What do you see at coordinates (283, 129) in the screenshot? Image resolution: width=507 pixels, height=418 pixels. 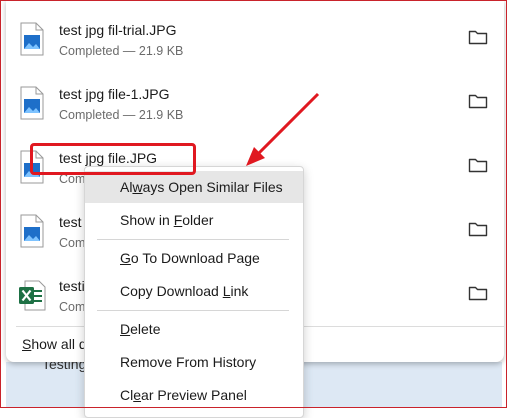 I see `annotation-arrow` at bounding box center [283, 129].